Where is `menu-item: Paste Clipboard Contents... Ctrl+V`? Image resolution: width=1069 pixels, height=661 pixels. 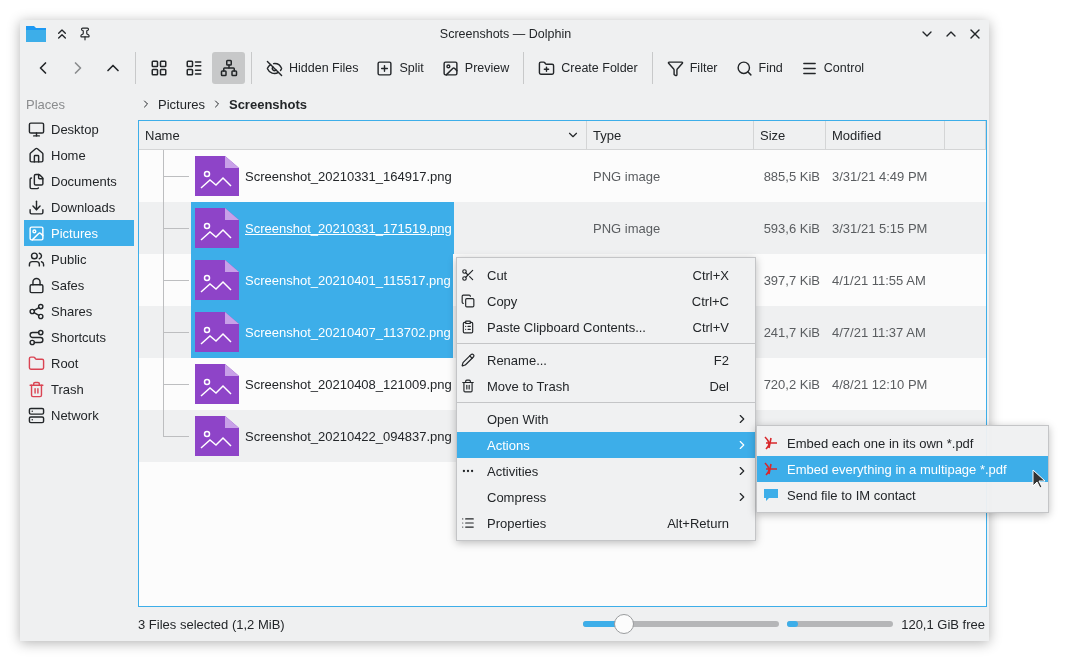 menu-item: Paste Clipboard Contents... Ctrl+V is located at coordinates (606, 327).